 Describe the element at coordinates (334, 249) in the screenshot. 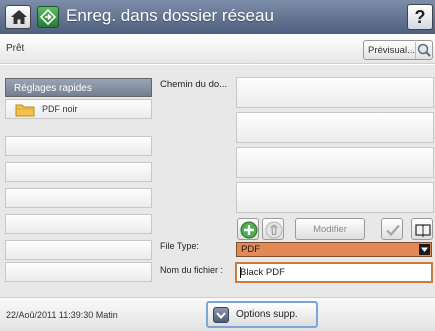

I see `file-type-select: PDF` at that location.